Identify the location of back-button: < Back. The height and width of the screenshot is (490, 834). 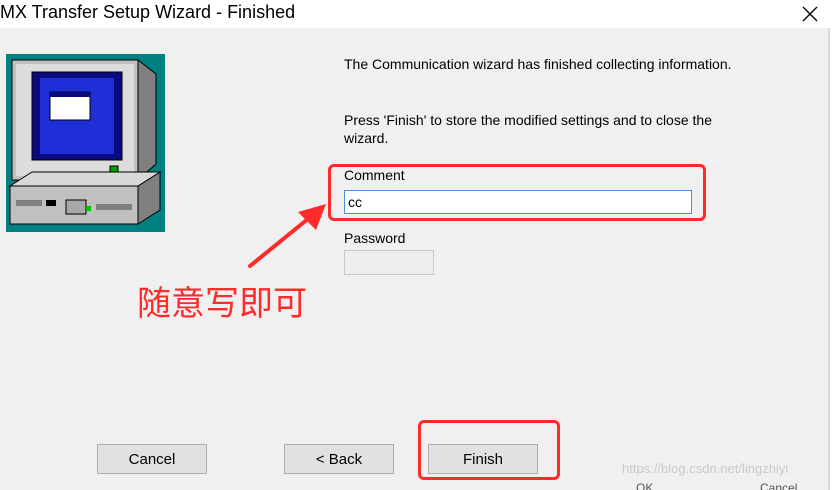
(339, 459).